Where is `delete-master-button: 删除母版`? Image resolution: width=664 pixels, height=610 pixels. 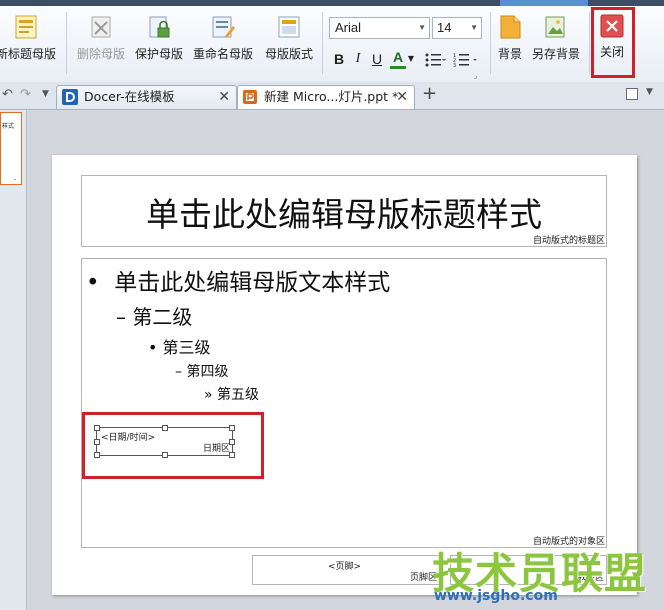
delete-master-button: 删除母版 is located at coordinates (101, 38).